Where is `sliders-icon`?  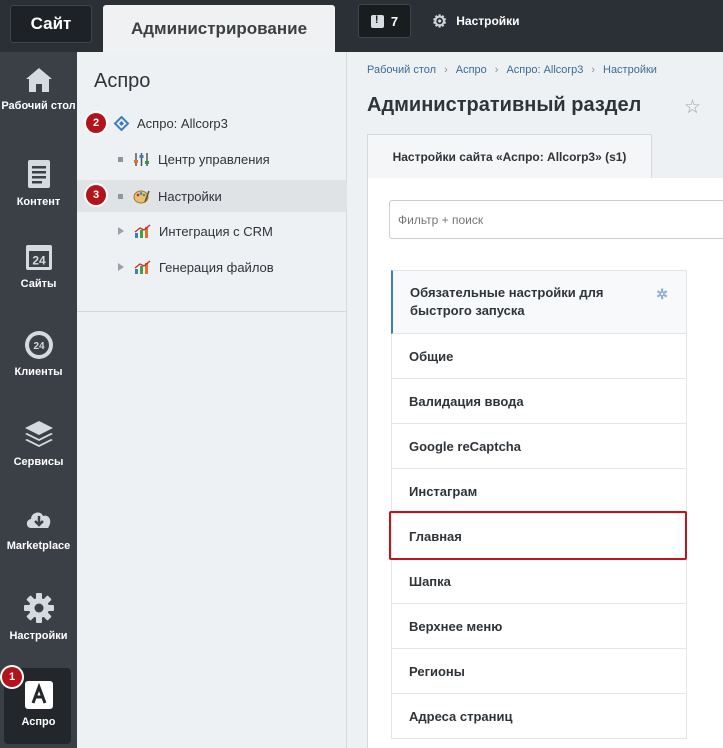
sliders-icon is located at coordinates (141, 159).